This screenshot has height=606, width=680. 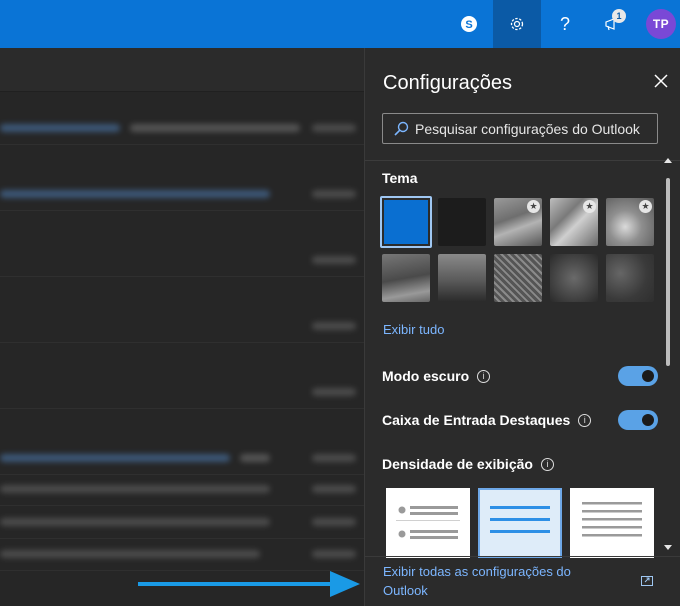 What do you see at coordinates (647, 581) in the screenshot?
I see `popout-icon` at bounding box center [647, 581].